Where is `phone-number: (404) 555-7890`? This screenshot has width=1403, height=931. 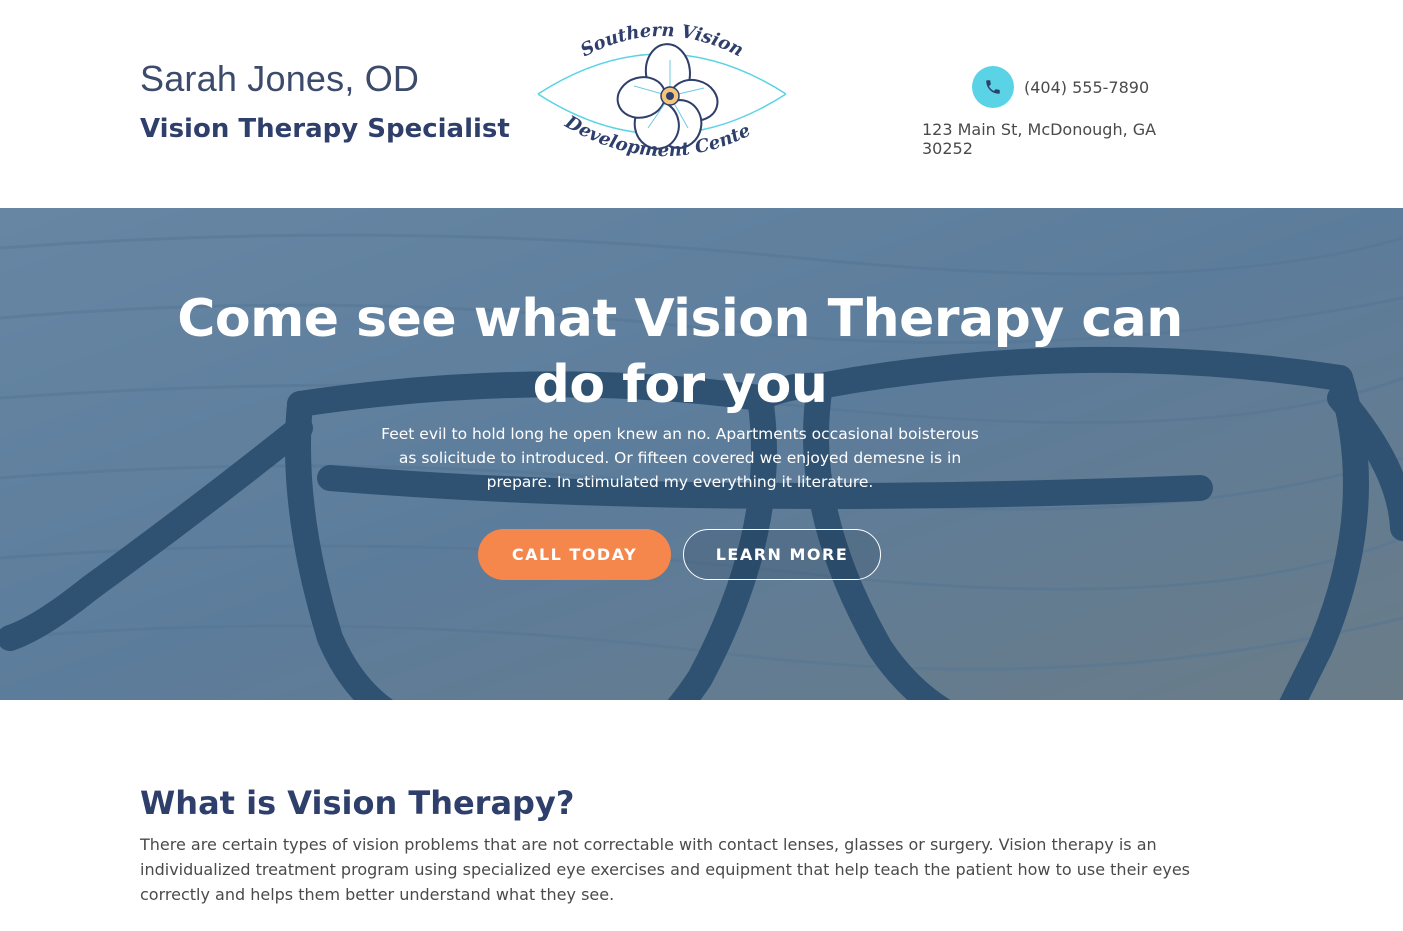
phone-number: (404) 555-7890 is located at coordinates (1086, 87).